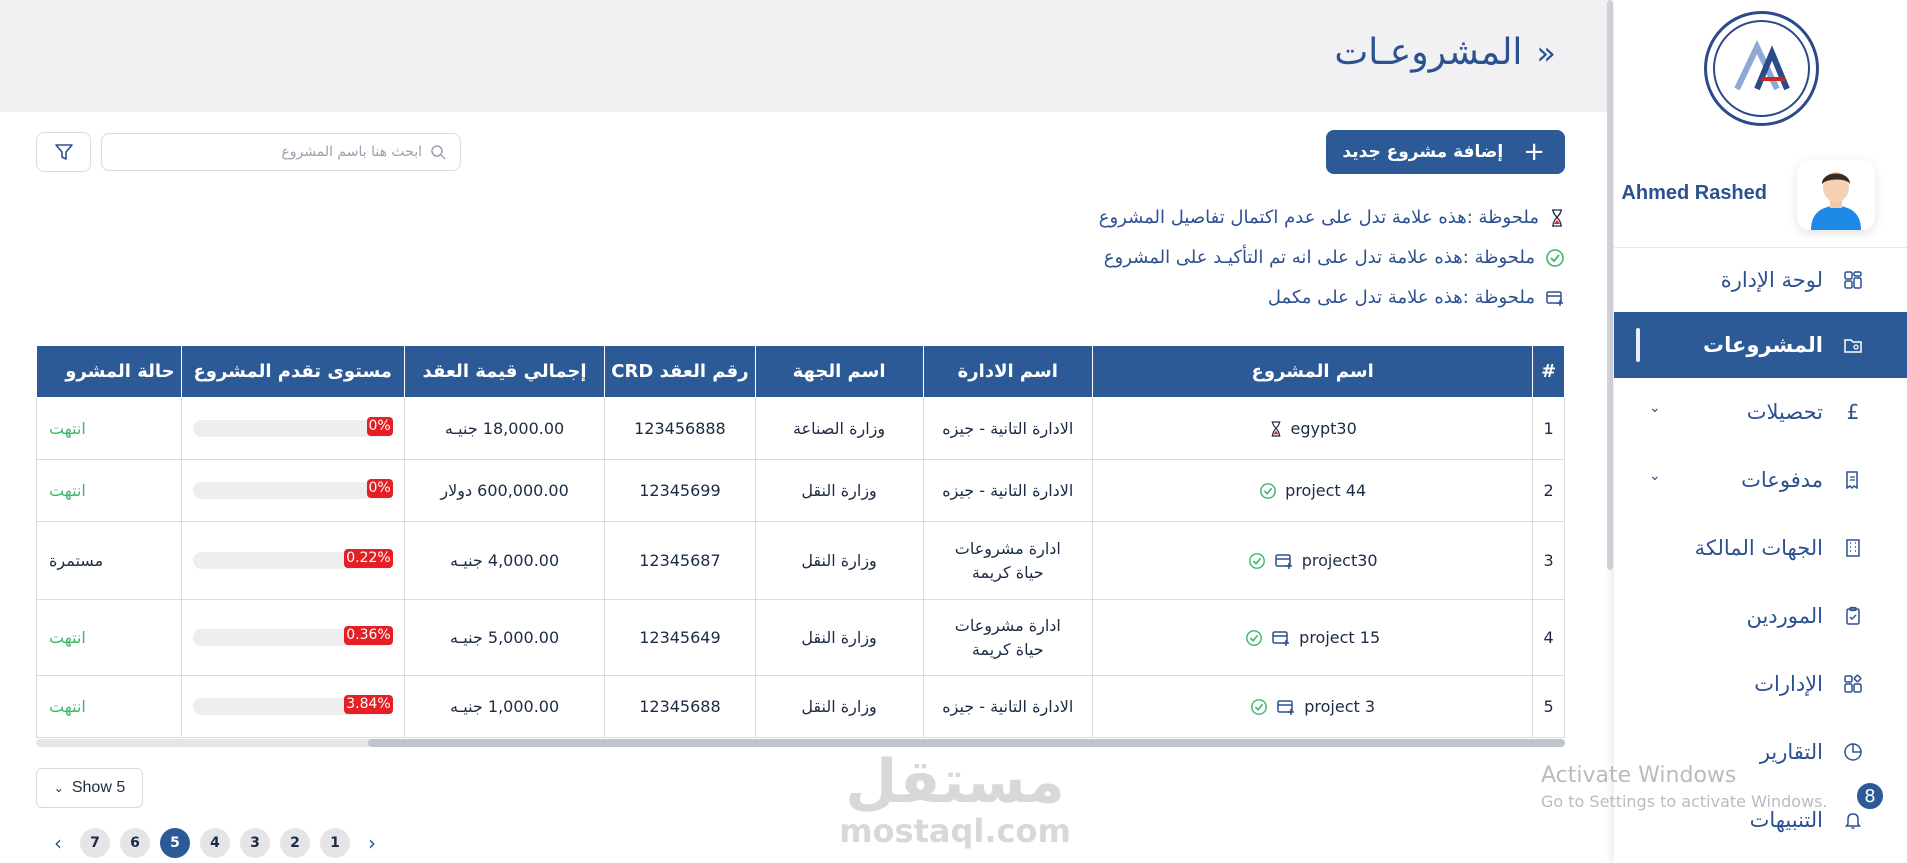 The image size is (1907, 863). What do you see at coordinates (1276, 429) in the screenshot?
I see `hourglass-icon` at bounding box center [1276, 429].